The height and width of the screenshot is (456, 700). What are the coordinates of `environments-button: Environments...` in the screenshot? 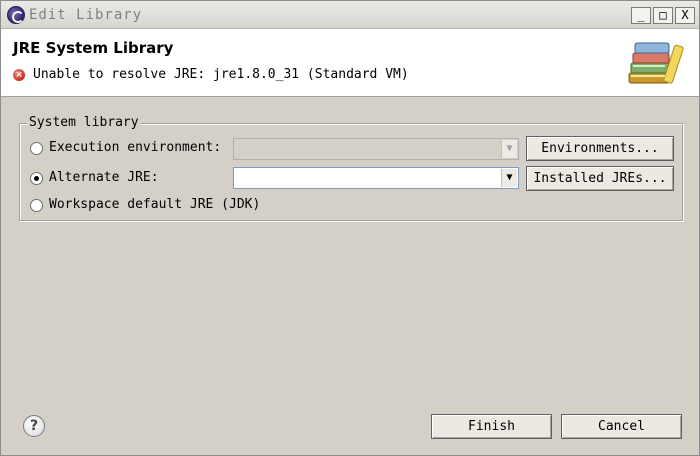 It's located at (600, 148).